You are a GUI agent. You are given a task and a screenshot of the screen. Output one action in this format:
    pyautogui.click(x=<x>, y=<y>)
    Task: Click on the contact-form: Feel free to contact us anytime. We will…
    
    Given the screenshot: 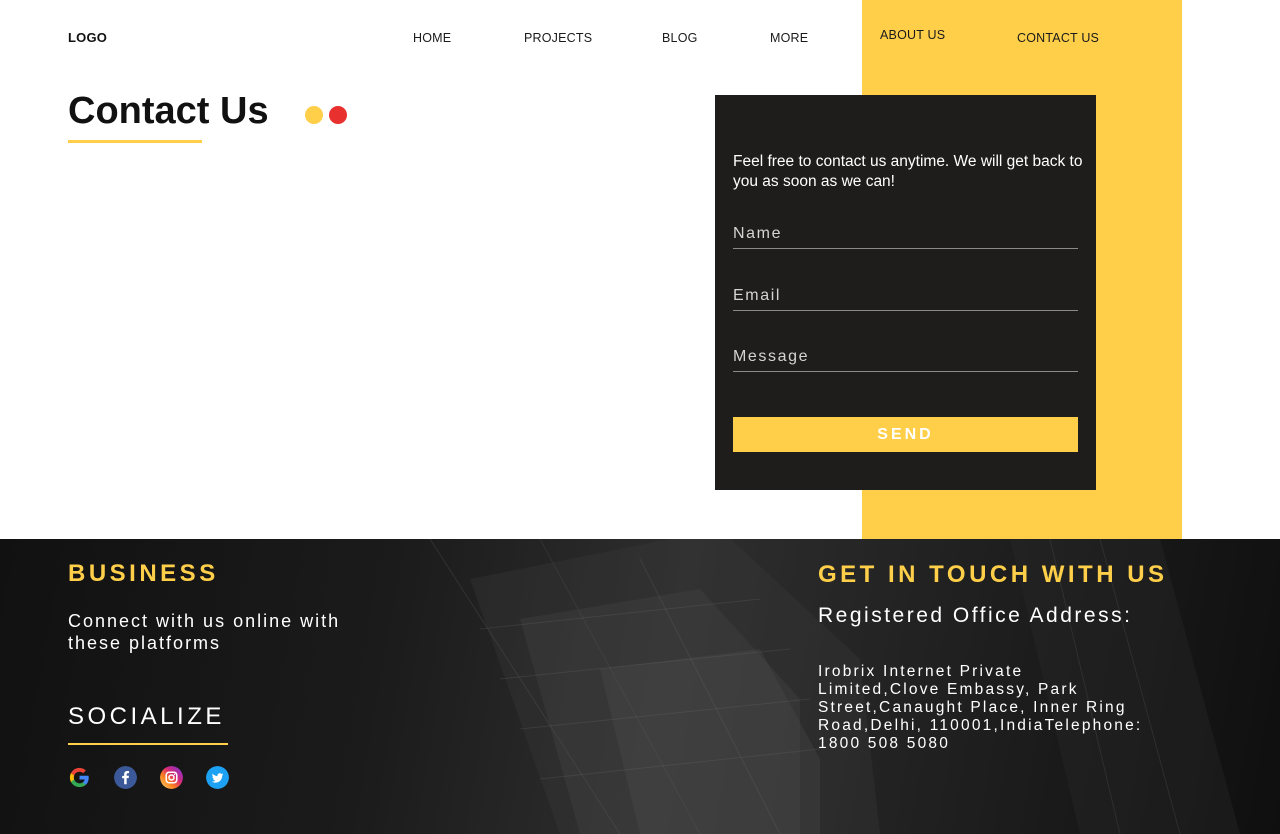 What is the action you would take?
    pyautogui.click(x=905, y=292)
    